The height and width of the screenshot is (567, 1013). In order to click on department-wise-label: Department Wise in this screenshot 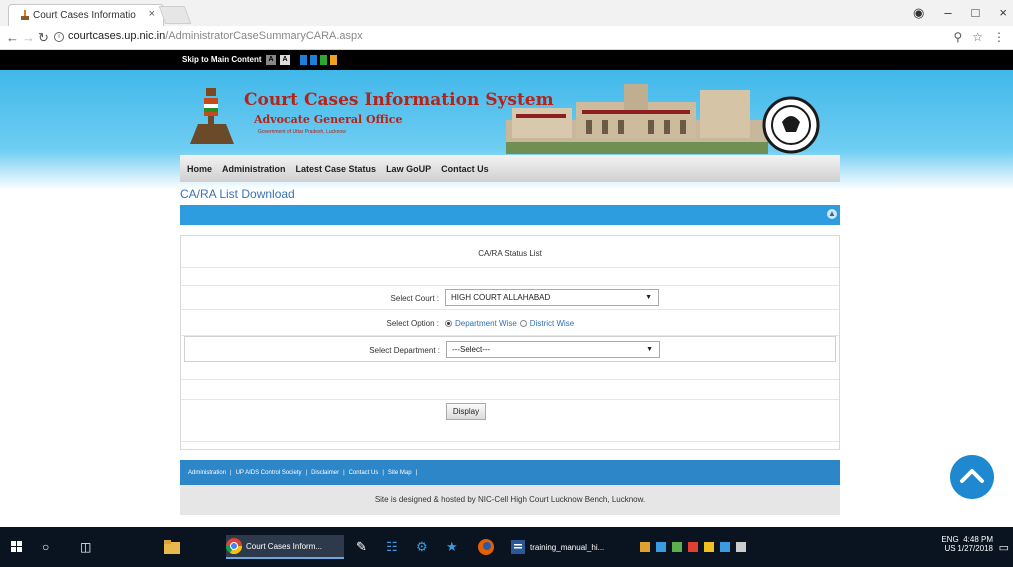, I will do `click(486, 323)`.